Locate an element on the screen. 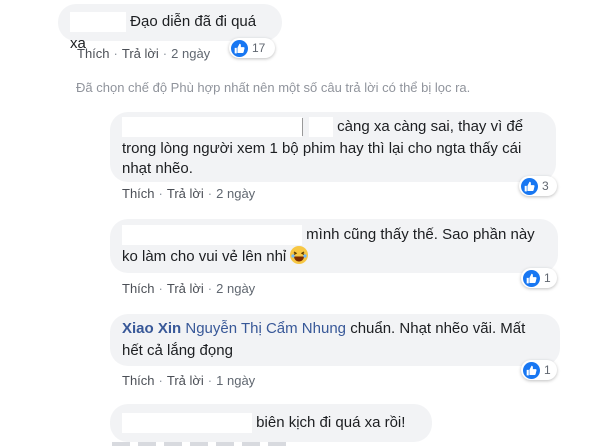 This screenshot has height=446, width=600. laughing-face-icon is located at coordinates (299, 255).